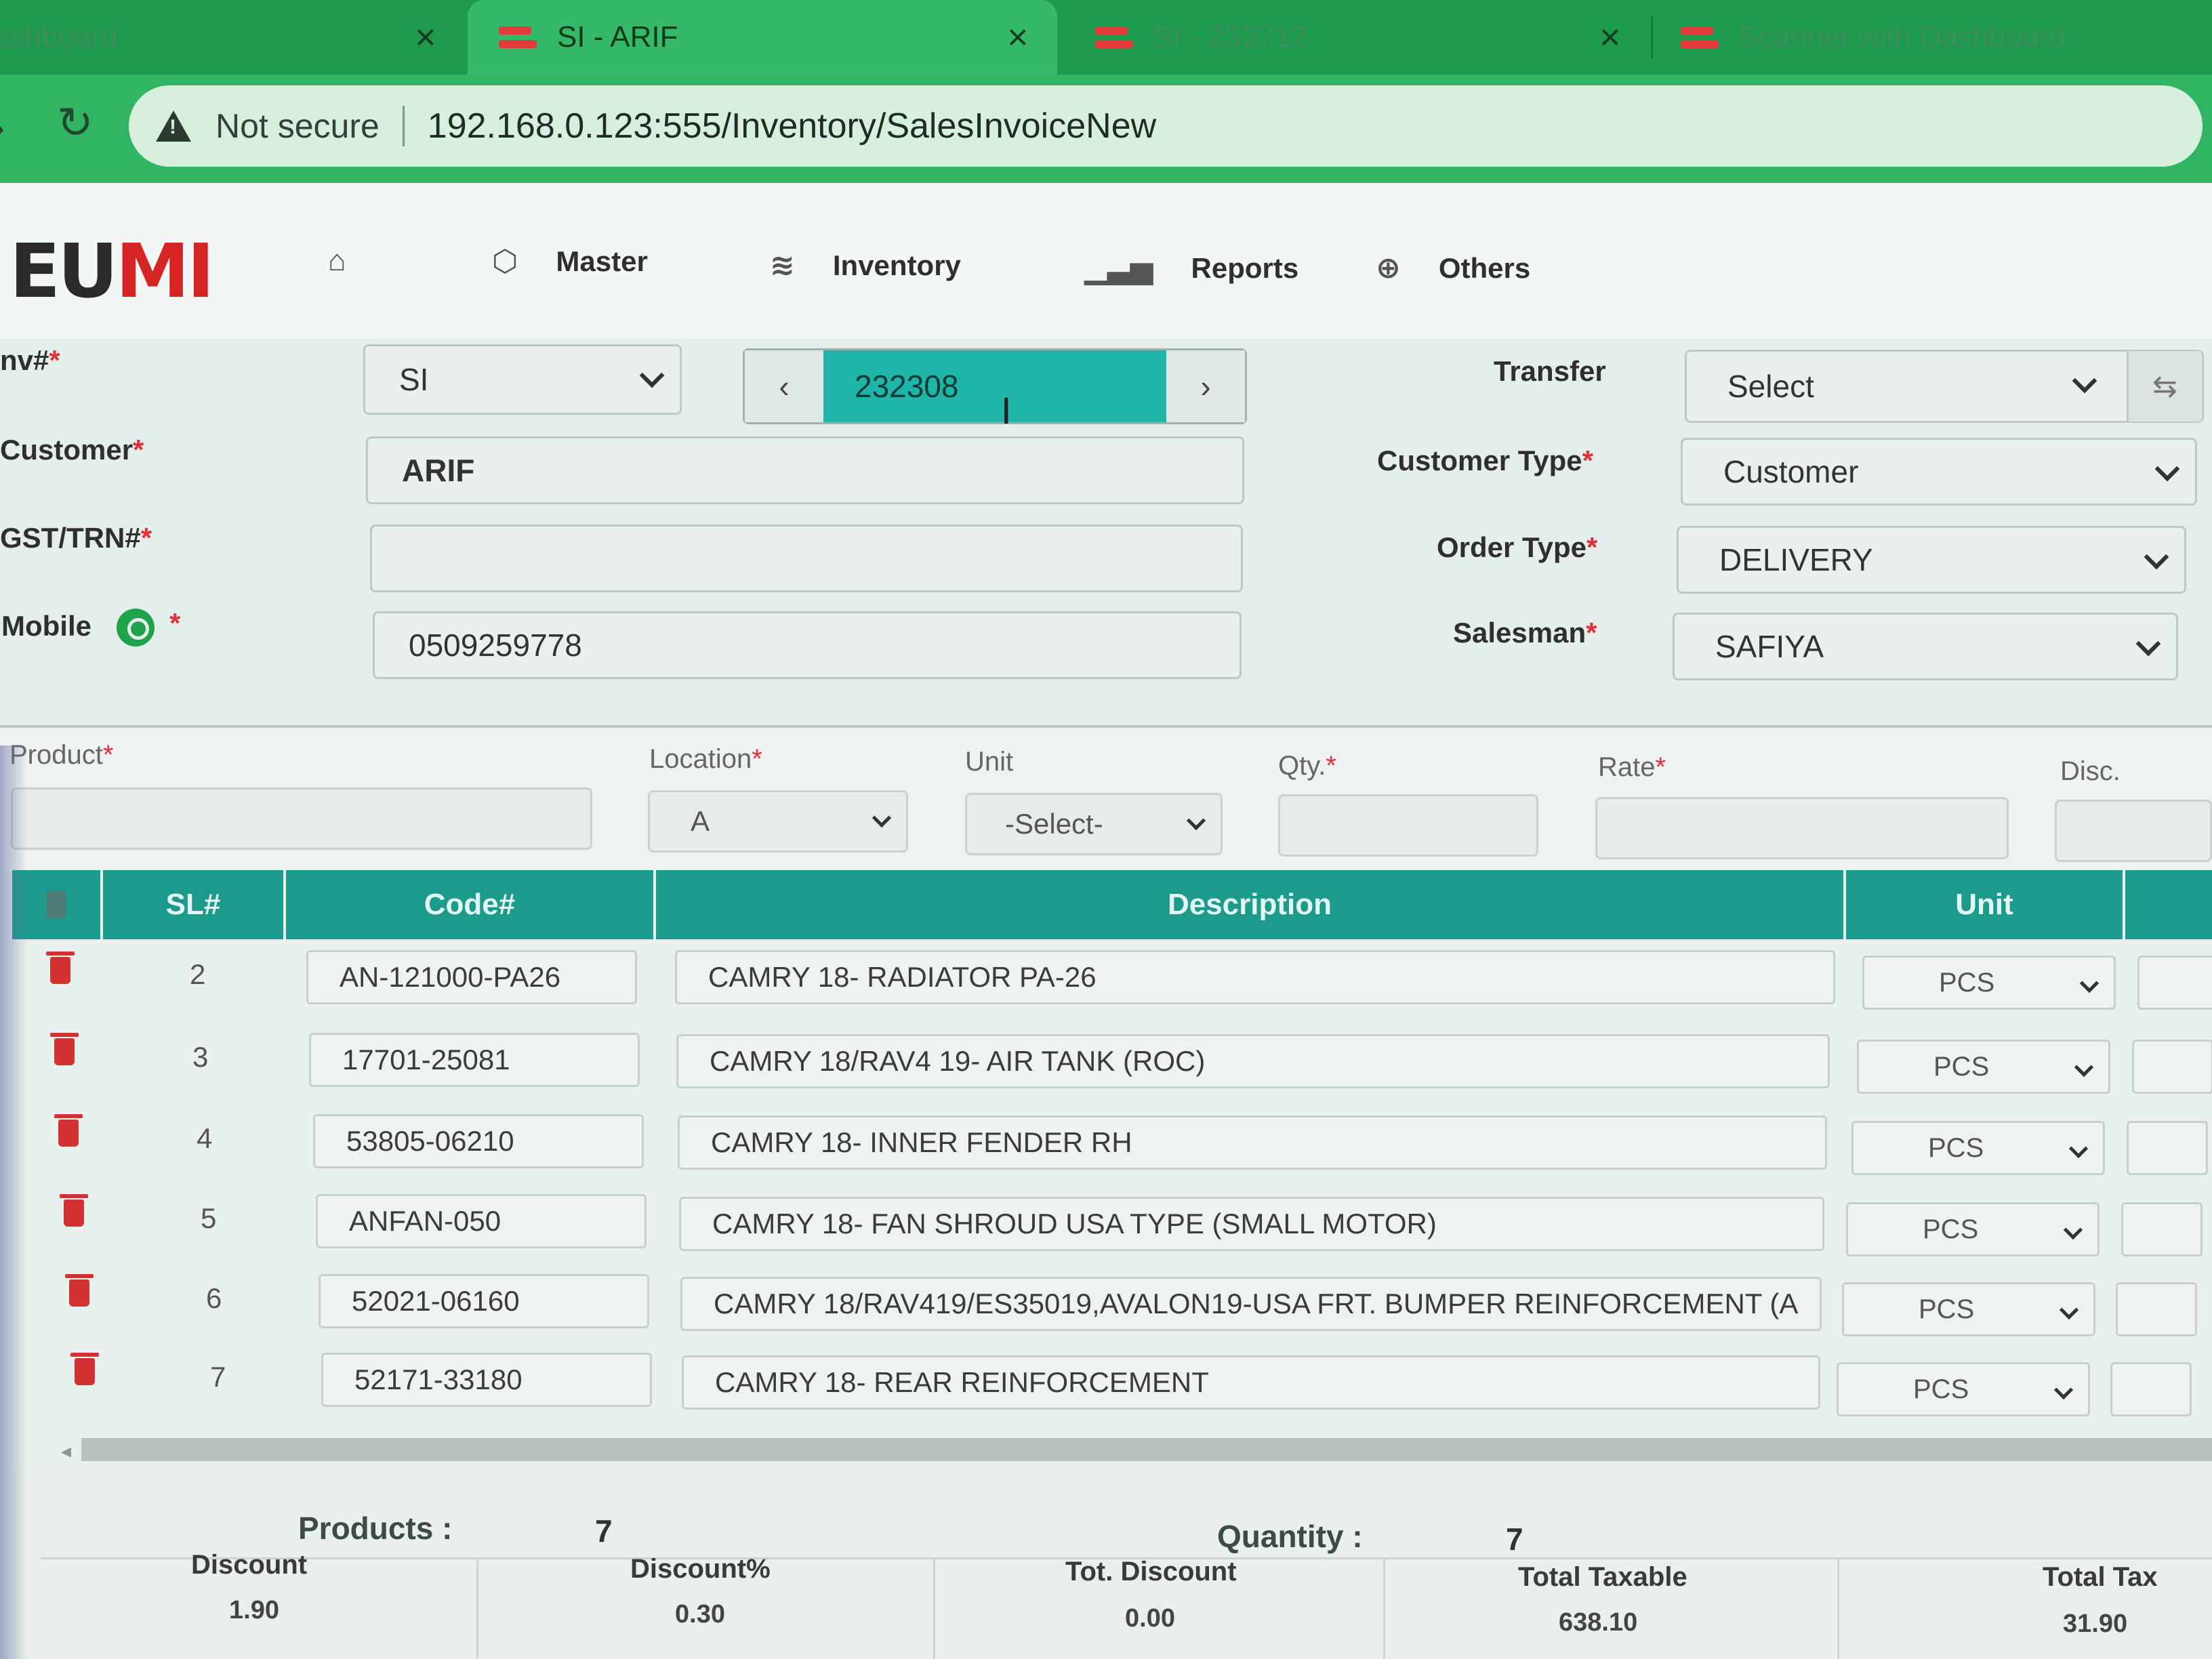 The width and height of the screenshot is (2212, 1659). What do you see at coordinates (806, 558) in the screenshot?
I see `gst-trn-field` at bounding box center [806, 558].